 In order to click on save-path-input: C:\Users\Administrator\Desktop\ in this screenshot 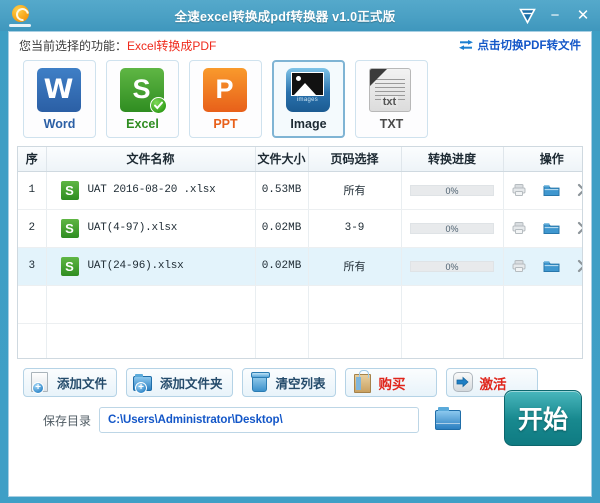, I will do `click(259, 420)`.